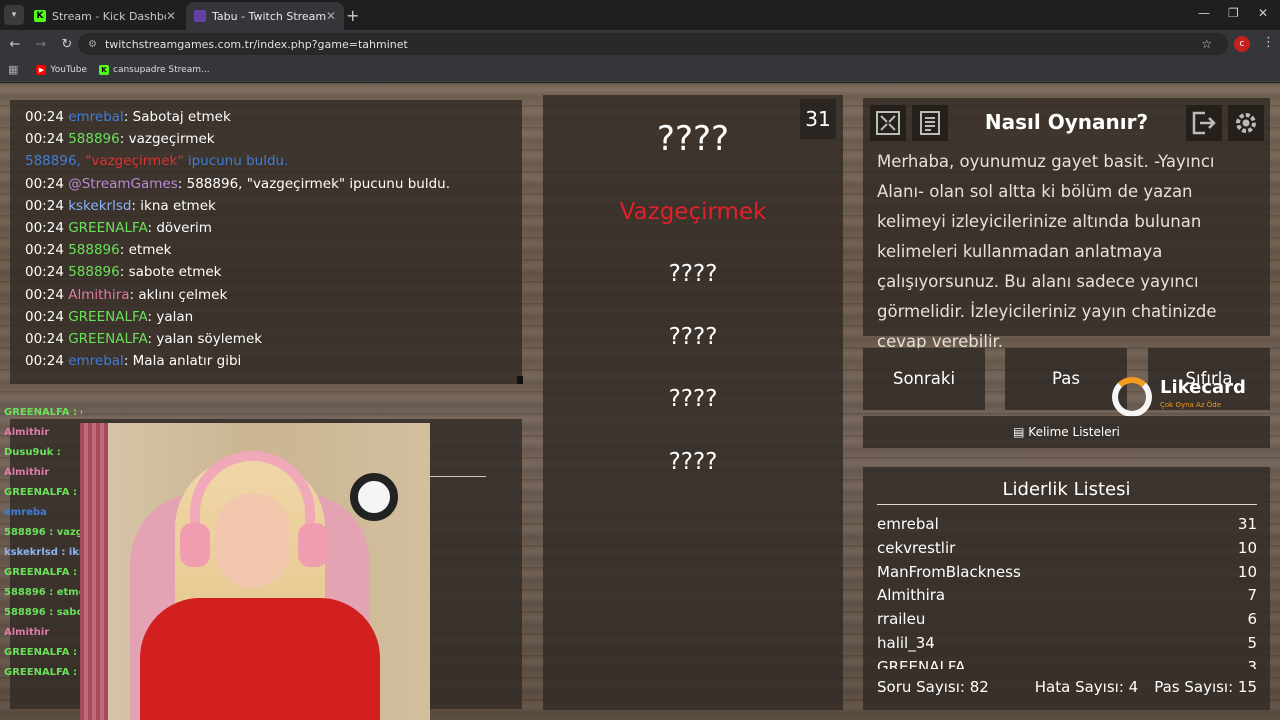 The image size is (1280, 720). I want to click on chat-message: 00:24 GREENALFA: döverim, so click(266, 228).